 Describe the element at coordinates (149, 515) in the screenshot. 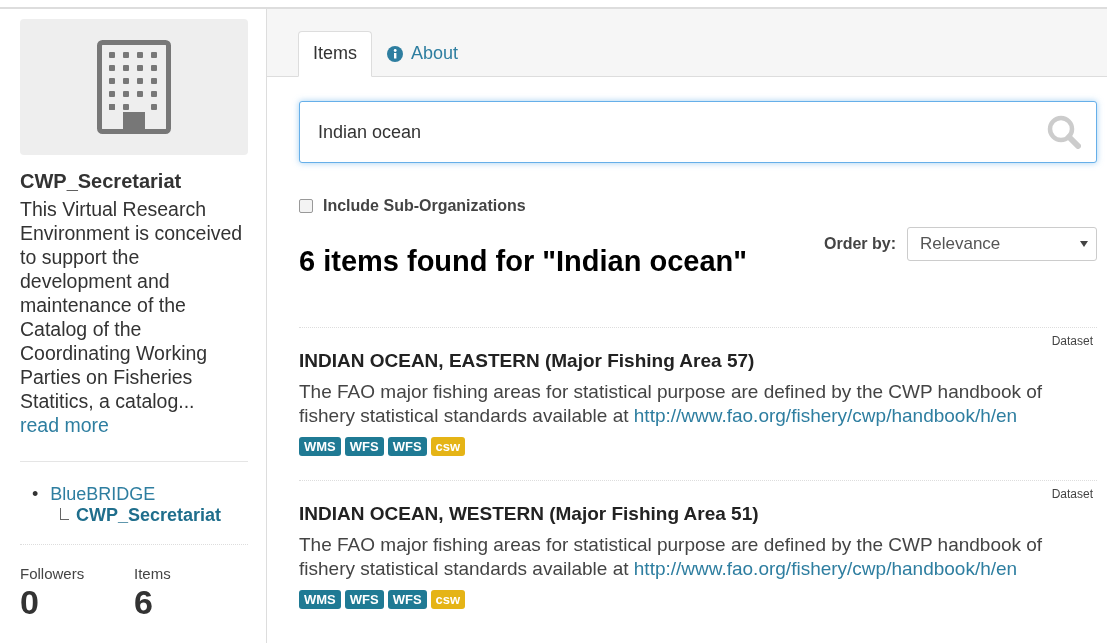

I see `child-organization-link: CWP_Secretariat` at that location.